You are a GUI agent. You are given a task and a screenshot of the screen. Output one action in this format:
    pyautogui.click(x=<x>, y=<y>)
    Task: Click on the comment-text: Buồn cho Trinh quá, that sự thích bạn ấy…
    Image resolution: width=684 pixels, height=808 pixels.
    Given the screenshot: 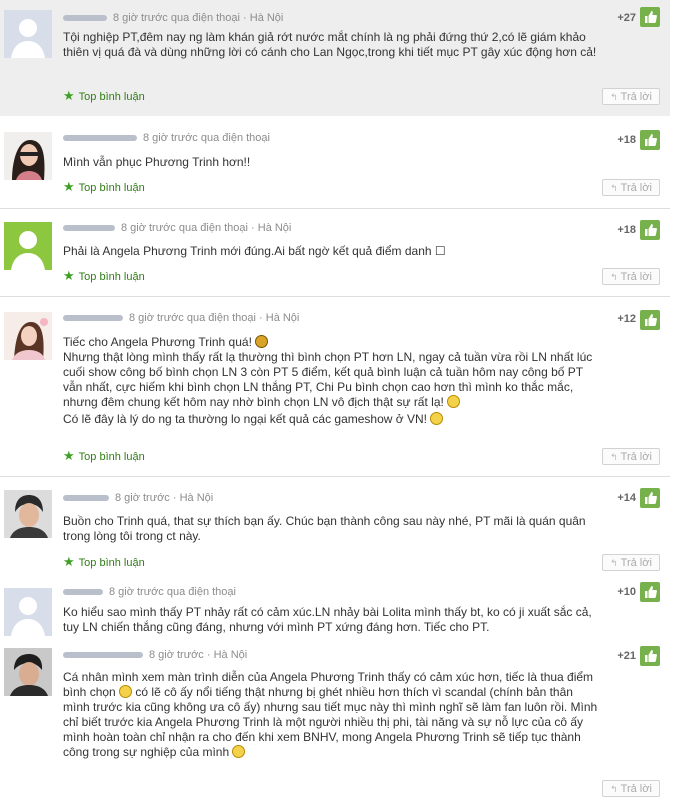 What is the action you would take?
    pyautogui.click(x=324, y=528)
    